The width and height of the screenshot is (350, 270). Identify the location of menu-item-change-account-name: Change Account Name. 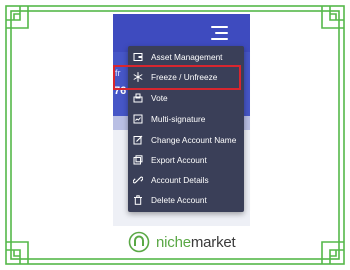
(186, 140).